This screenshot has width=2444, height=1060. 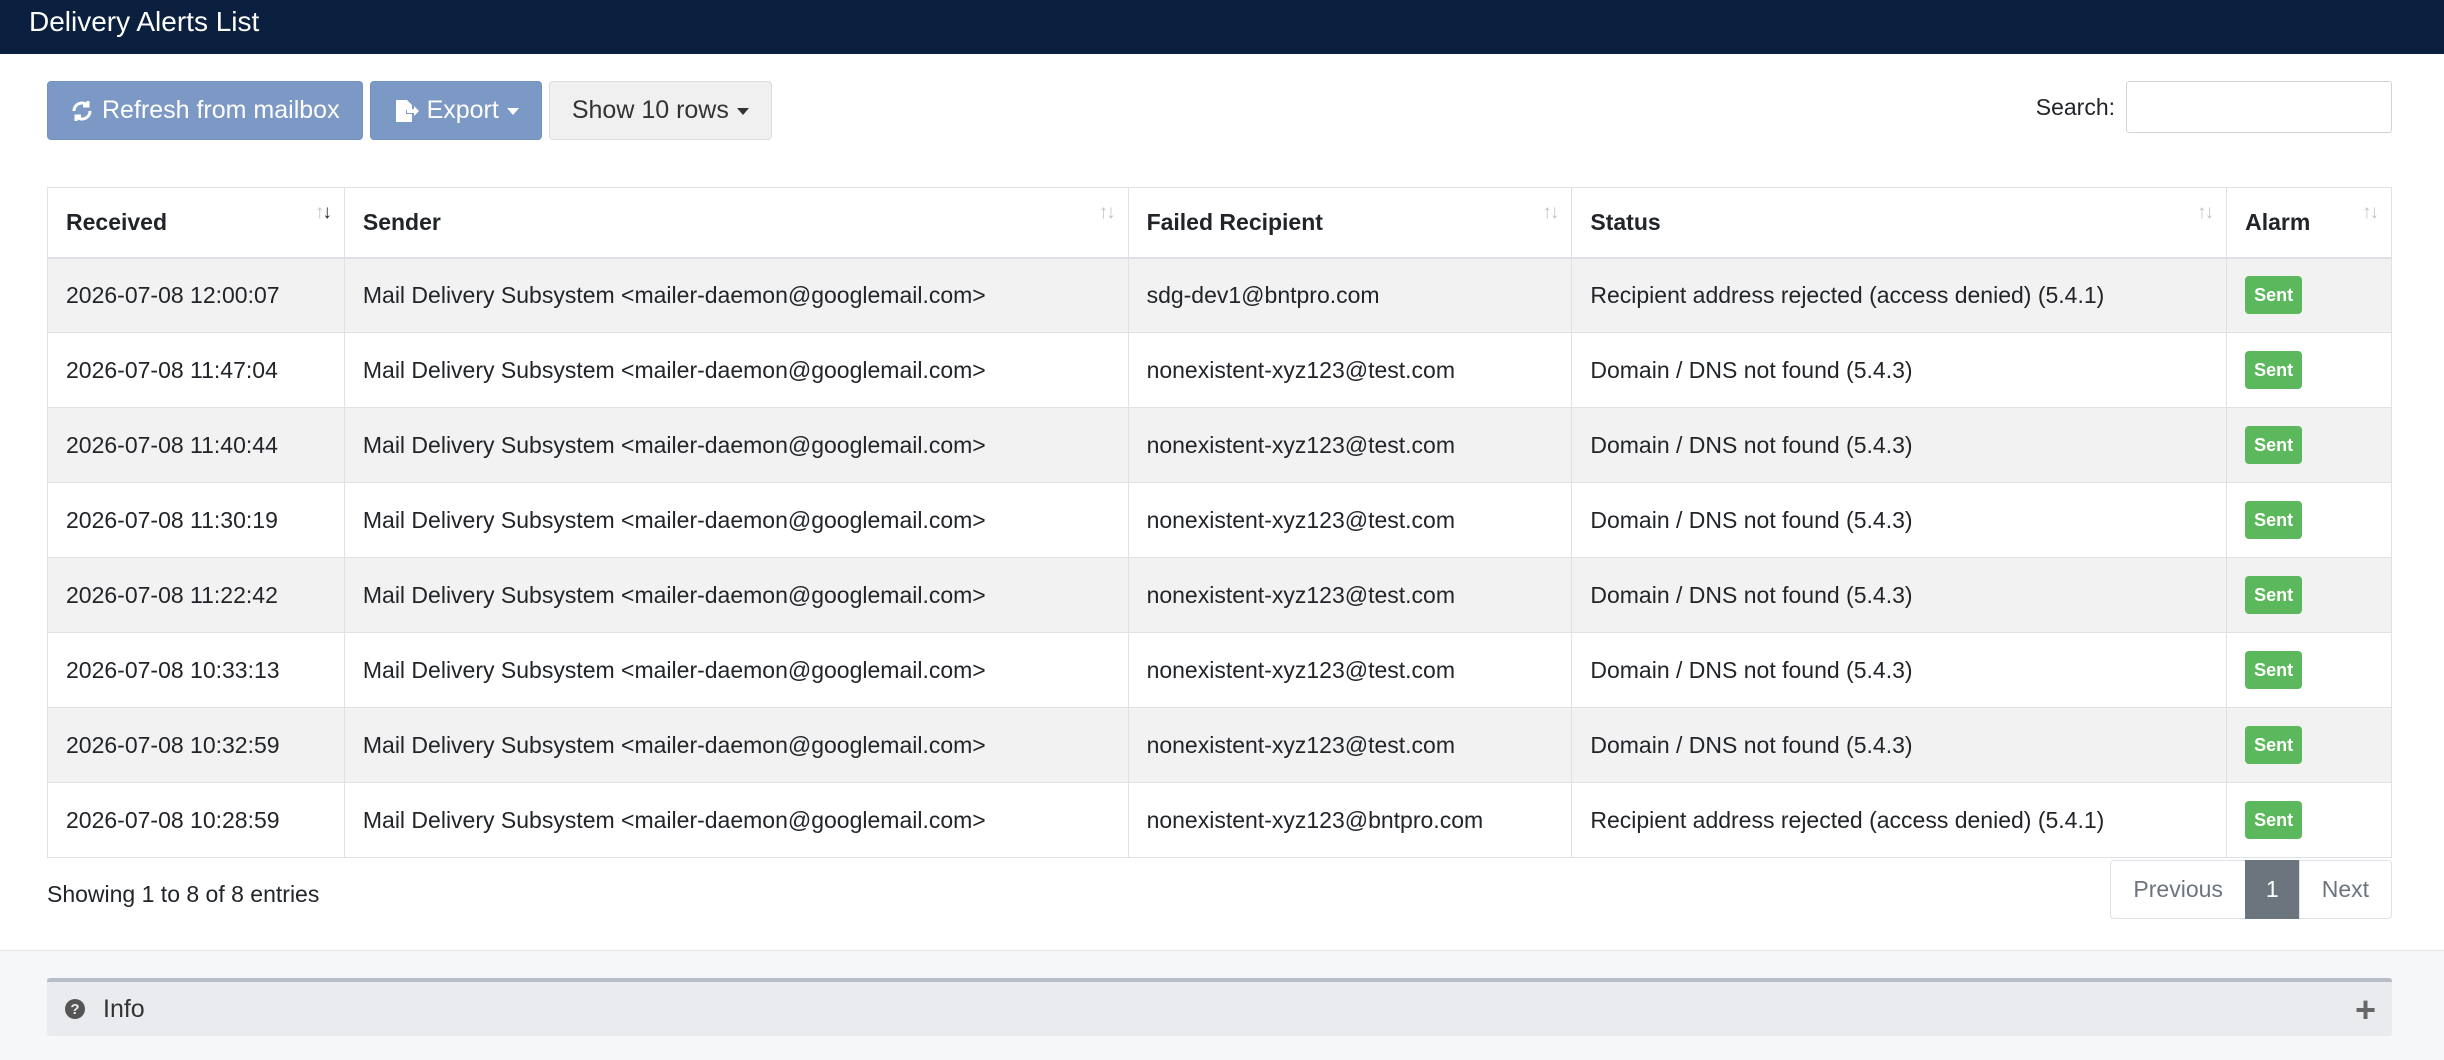 What do you see at coordinates (196, 820) in the screenshot?
I see `cell-received: 2026-07-08 10:28:59` at bounding box center [196, 820].